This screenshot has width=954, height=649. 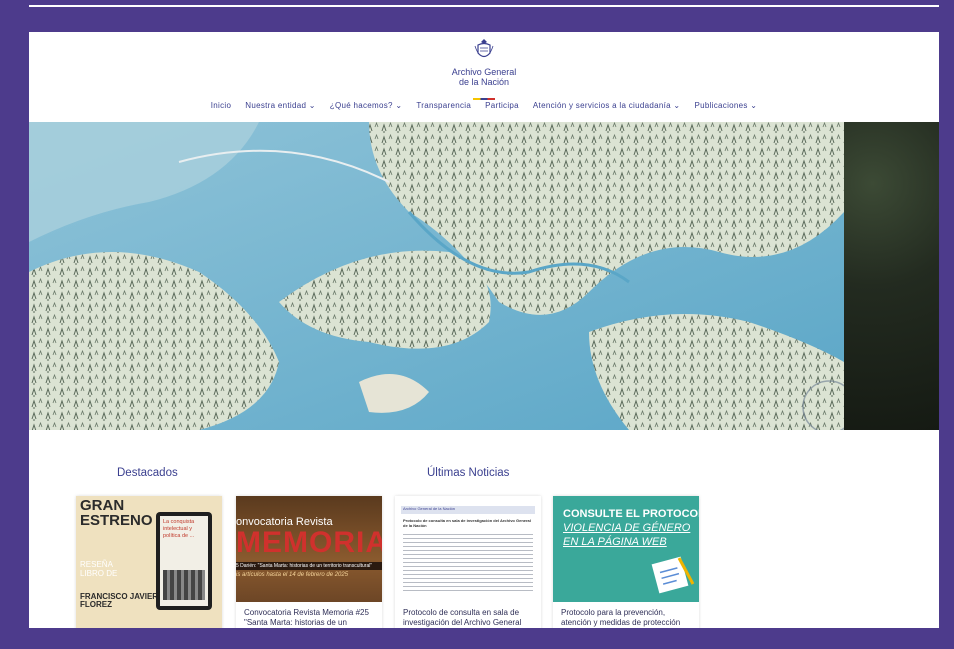 What do you see at coordinates (443, 105) in the screenshot?
I see `nav-item-transparencia: Transparencia` at bounding box center [443, 105].